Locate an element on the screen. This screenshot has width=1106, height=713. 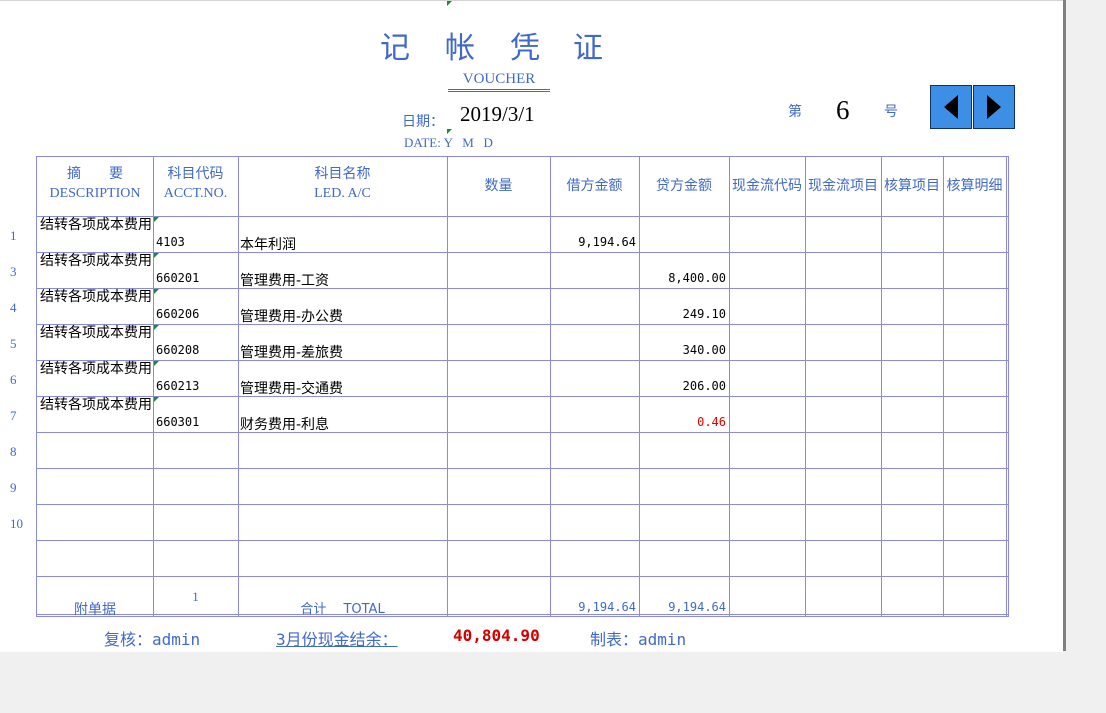
cell-account-code: 660213 is located at coordinates (177, 386).